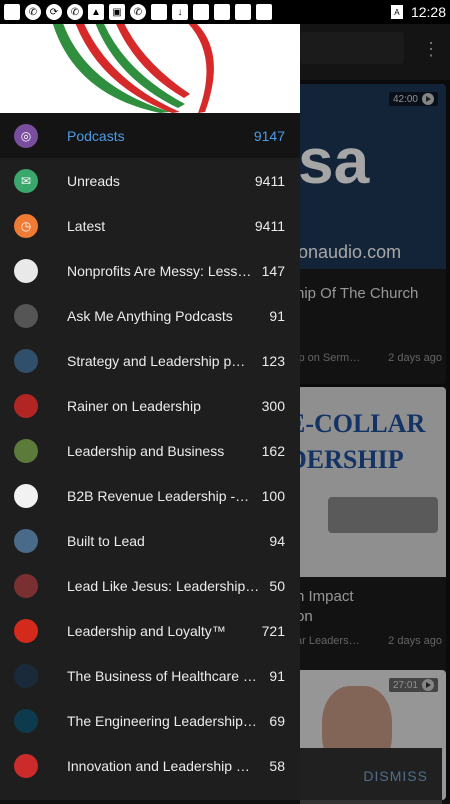  What do you see at coordinates (26, 225) in the screenshot?
I see `clock-icon: ◷` at bounding box center [26, 225].